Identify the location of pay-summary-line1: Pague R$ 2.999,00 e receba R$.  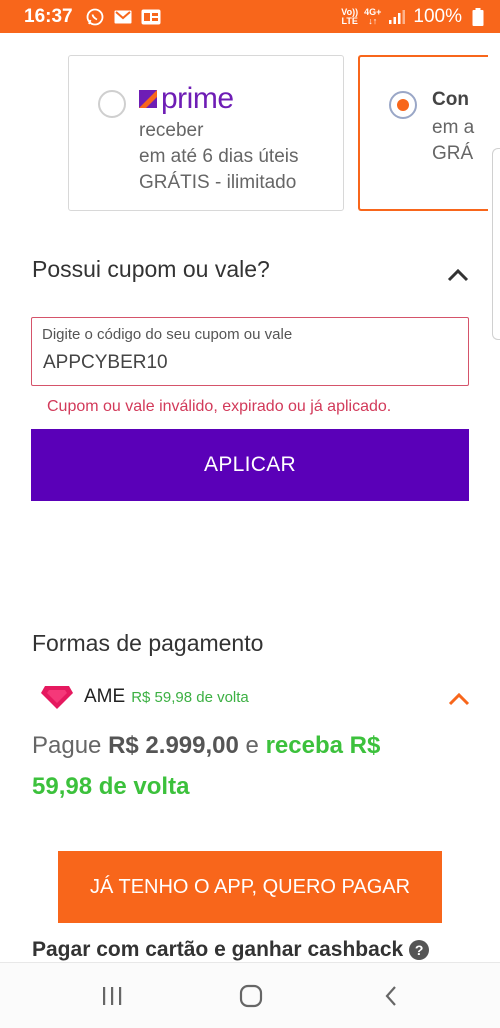
(206, 745).